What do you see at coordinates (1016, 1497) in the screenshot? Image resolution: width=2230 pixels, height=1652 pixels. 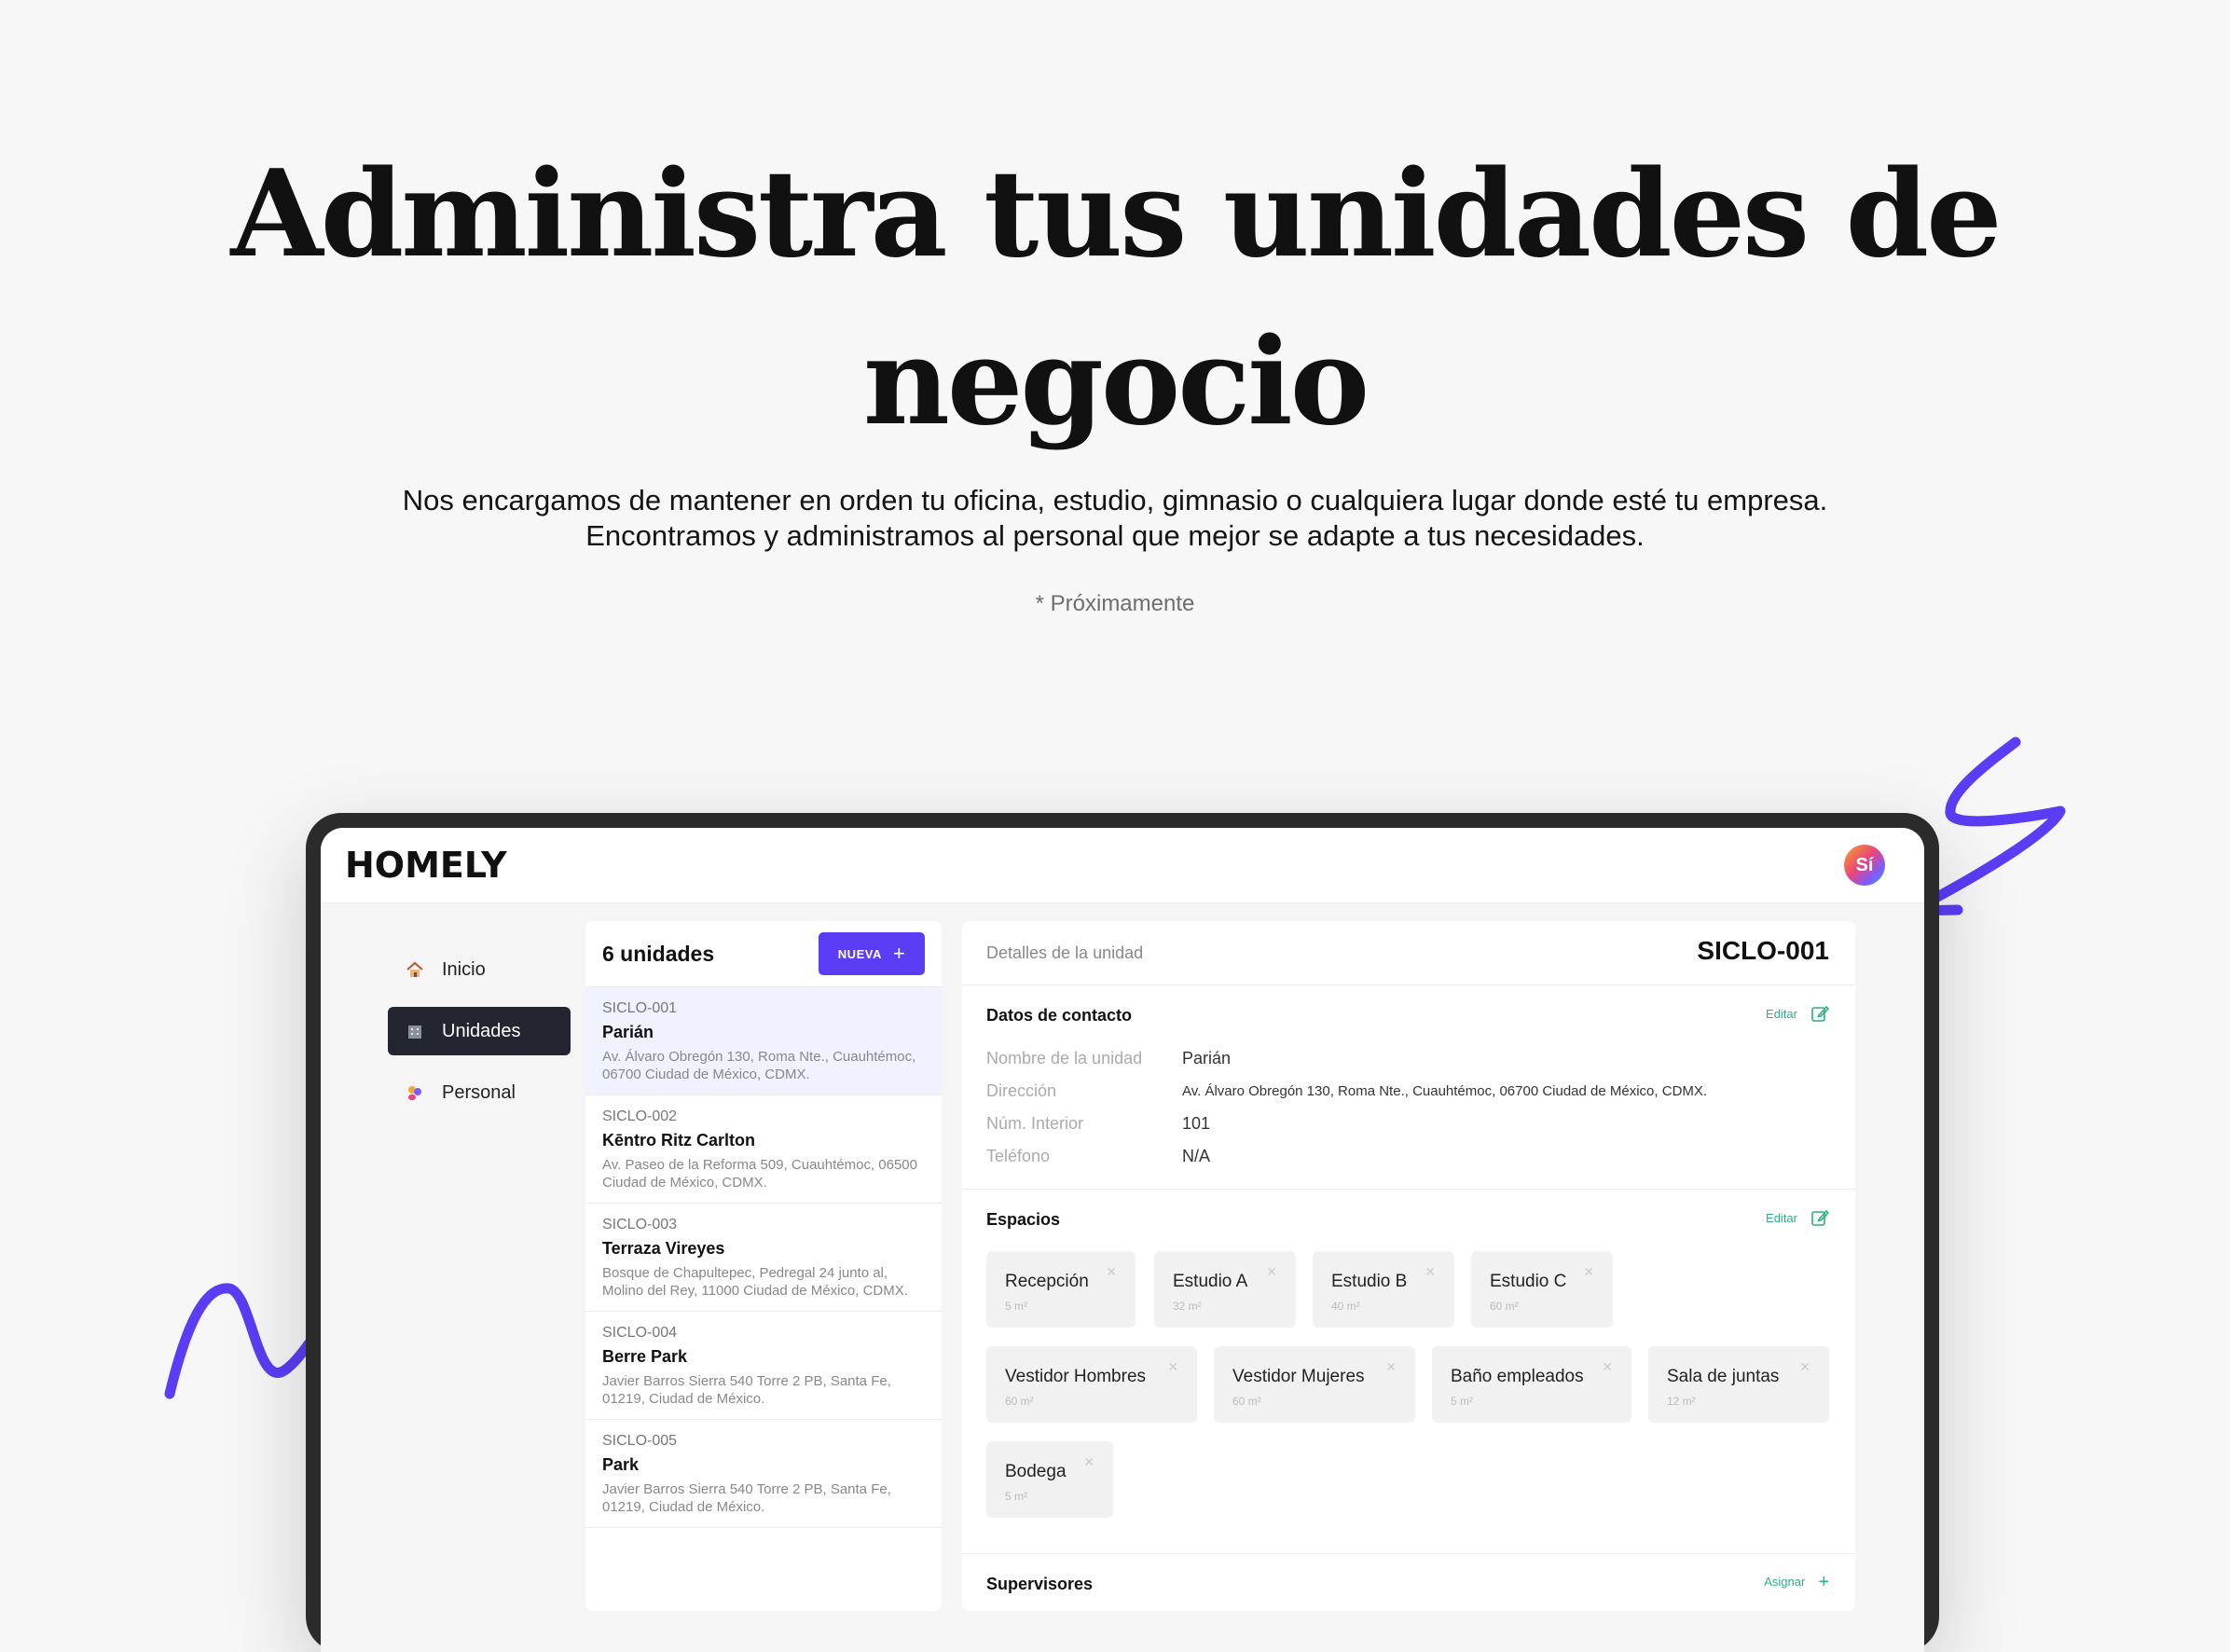 I see `space-size: 5 m²` at bounding box center [1016, 1497].